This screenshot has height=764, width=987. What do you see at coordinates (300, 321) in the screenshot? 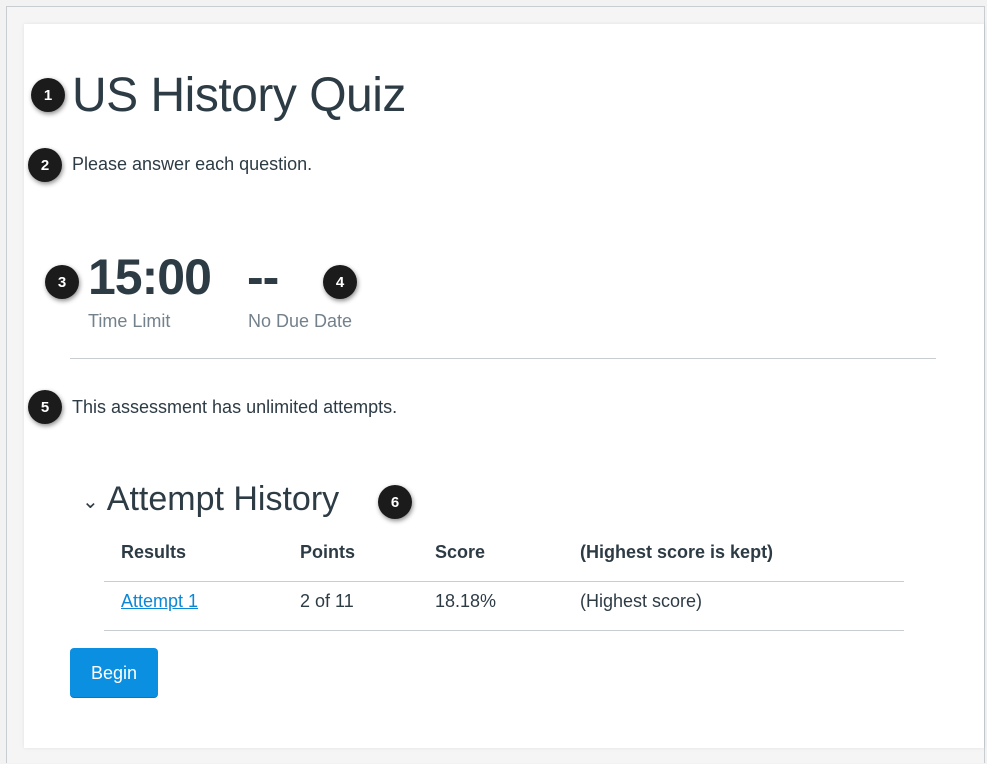
I see `due-date-label: No Due Date` at bounding box center [300, 321].